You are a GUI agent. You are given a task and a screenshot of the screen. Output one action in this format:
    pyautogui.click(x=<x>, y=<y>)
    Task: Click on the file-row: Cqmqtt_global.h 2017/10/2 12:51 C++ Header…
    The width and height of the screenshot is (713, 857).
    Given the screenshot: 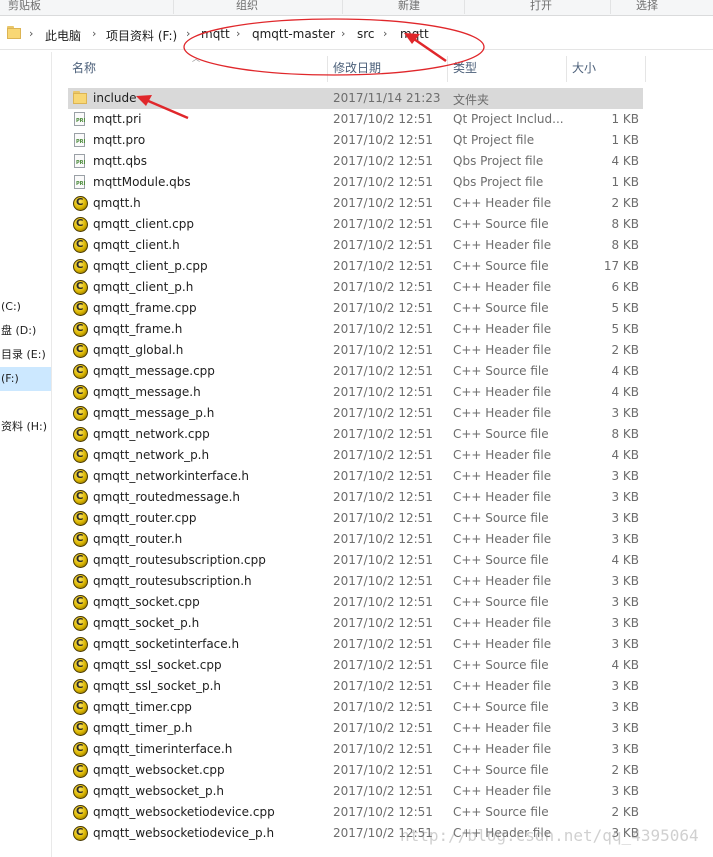 What is the action you would take?
    pyautogui.click(x=355, y=350)
    